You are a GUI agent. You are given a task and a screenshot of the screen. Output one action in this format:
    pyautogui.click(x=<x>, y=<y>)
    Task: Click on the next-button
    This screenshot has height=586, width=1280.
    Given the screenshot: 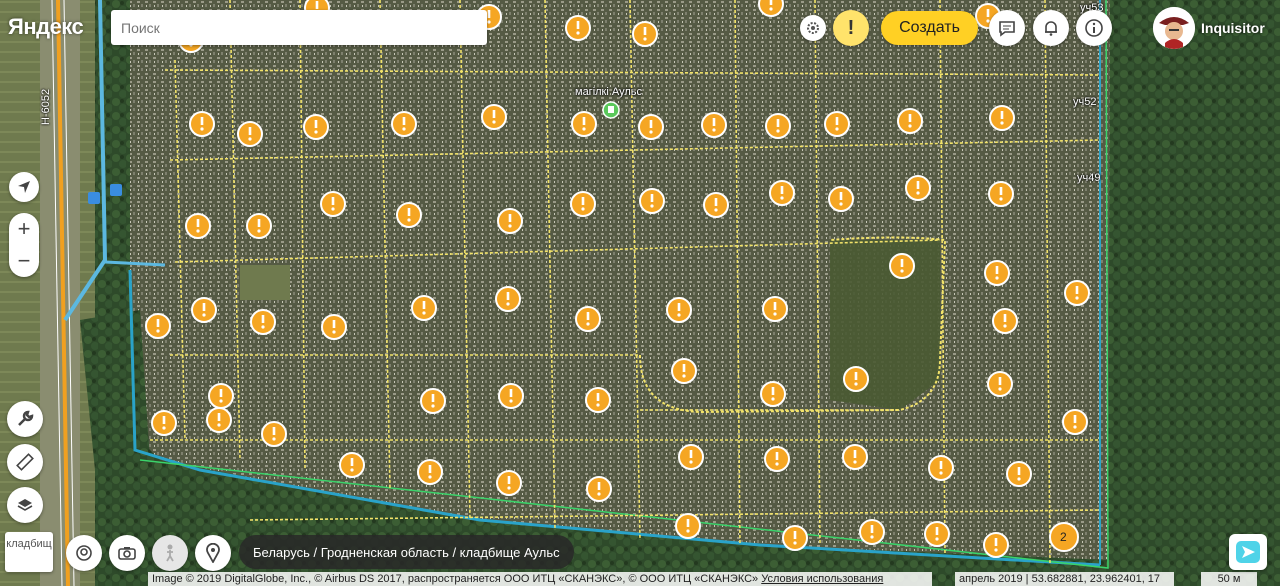 What is the action you would take?
    pyautogui.click(x=1248, y=552)
    